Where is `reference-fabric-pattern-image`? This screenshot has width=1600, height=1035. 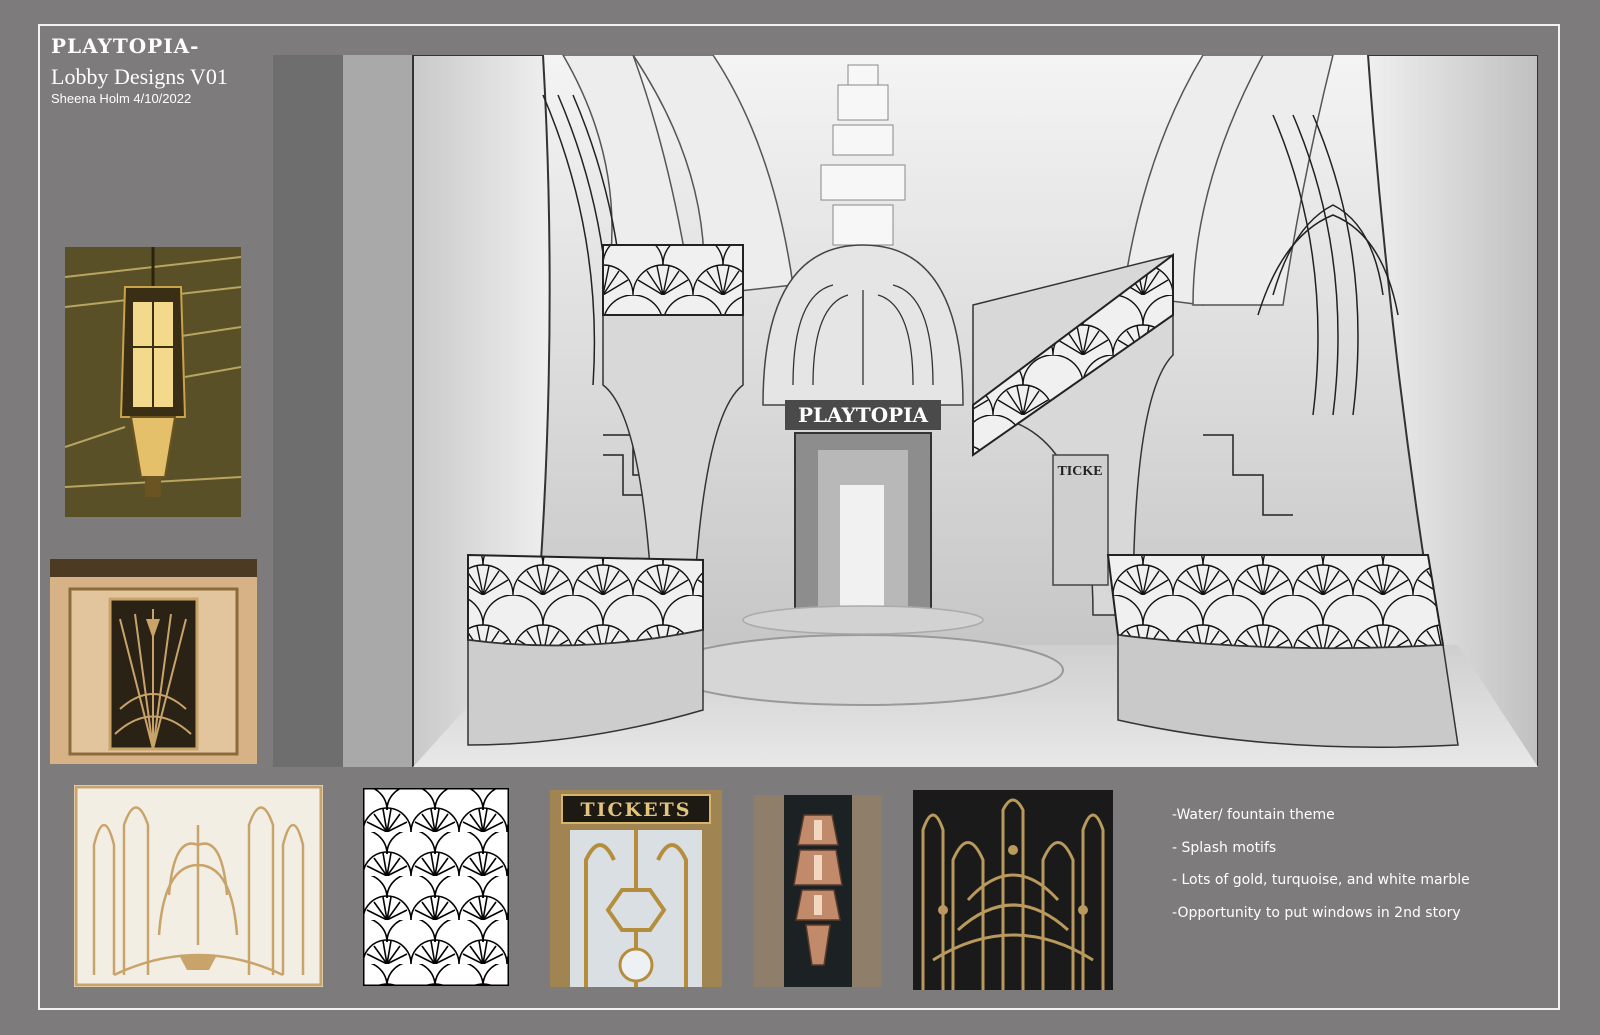
reference-fabric-pattern-image is located at coordinates (1013, 890).